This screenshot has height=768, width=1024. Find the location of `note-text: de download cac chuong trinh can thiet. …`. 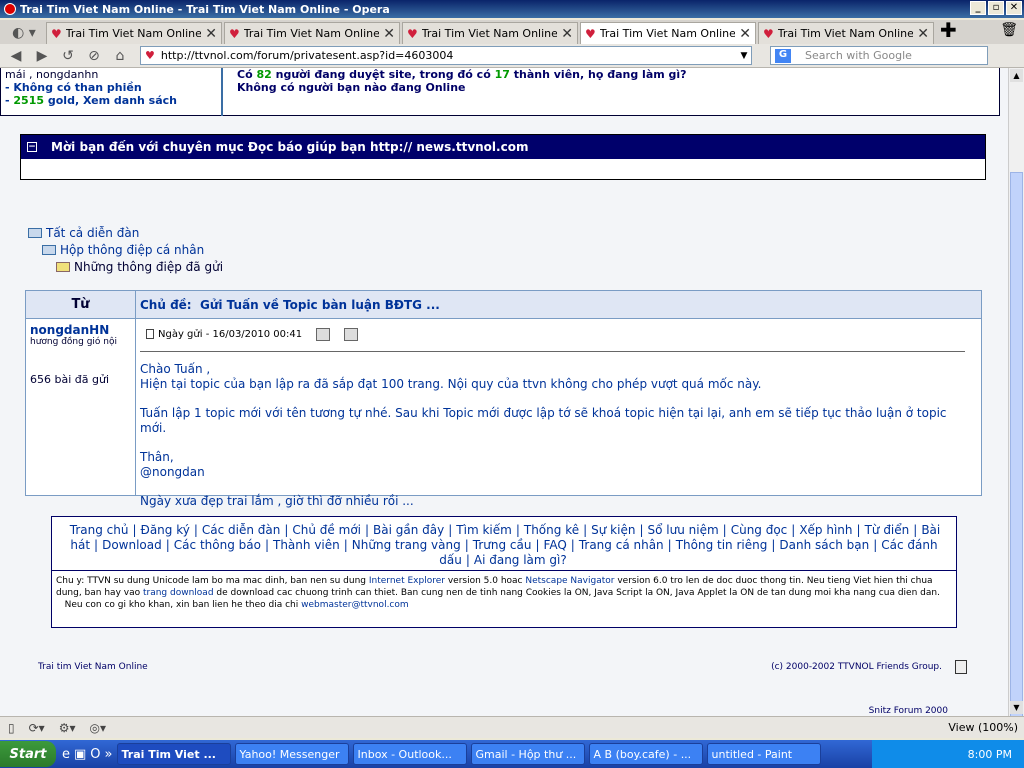

note-text: de download cac chuong trinh can thiet. … is located at coordinates (578, 593).